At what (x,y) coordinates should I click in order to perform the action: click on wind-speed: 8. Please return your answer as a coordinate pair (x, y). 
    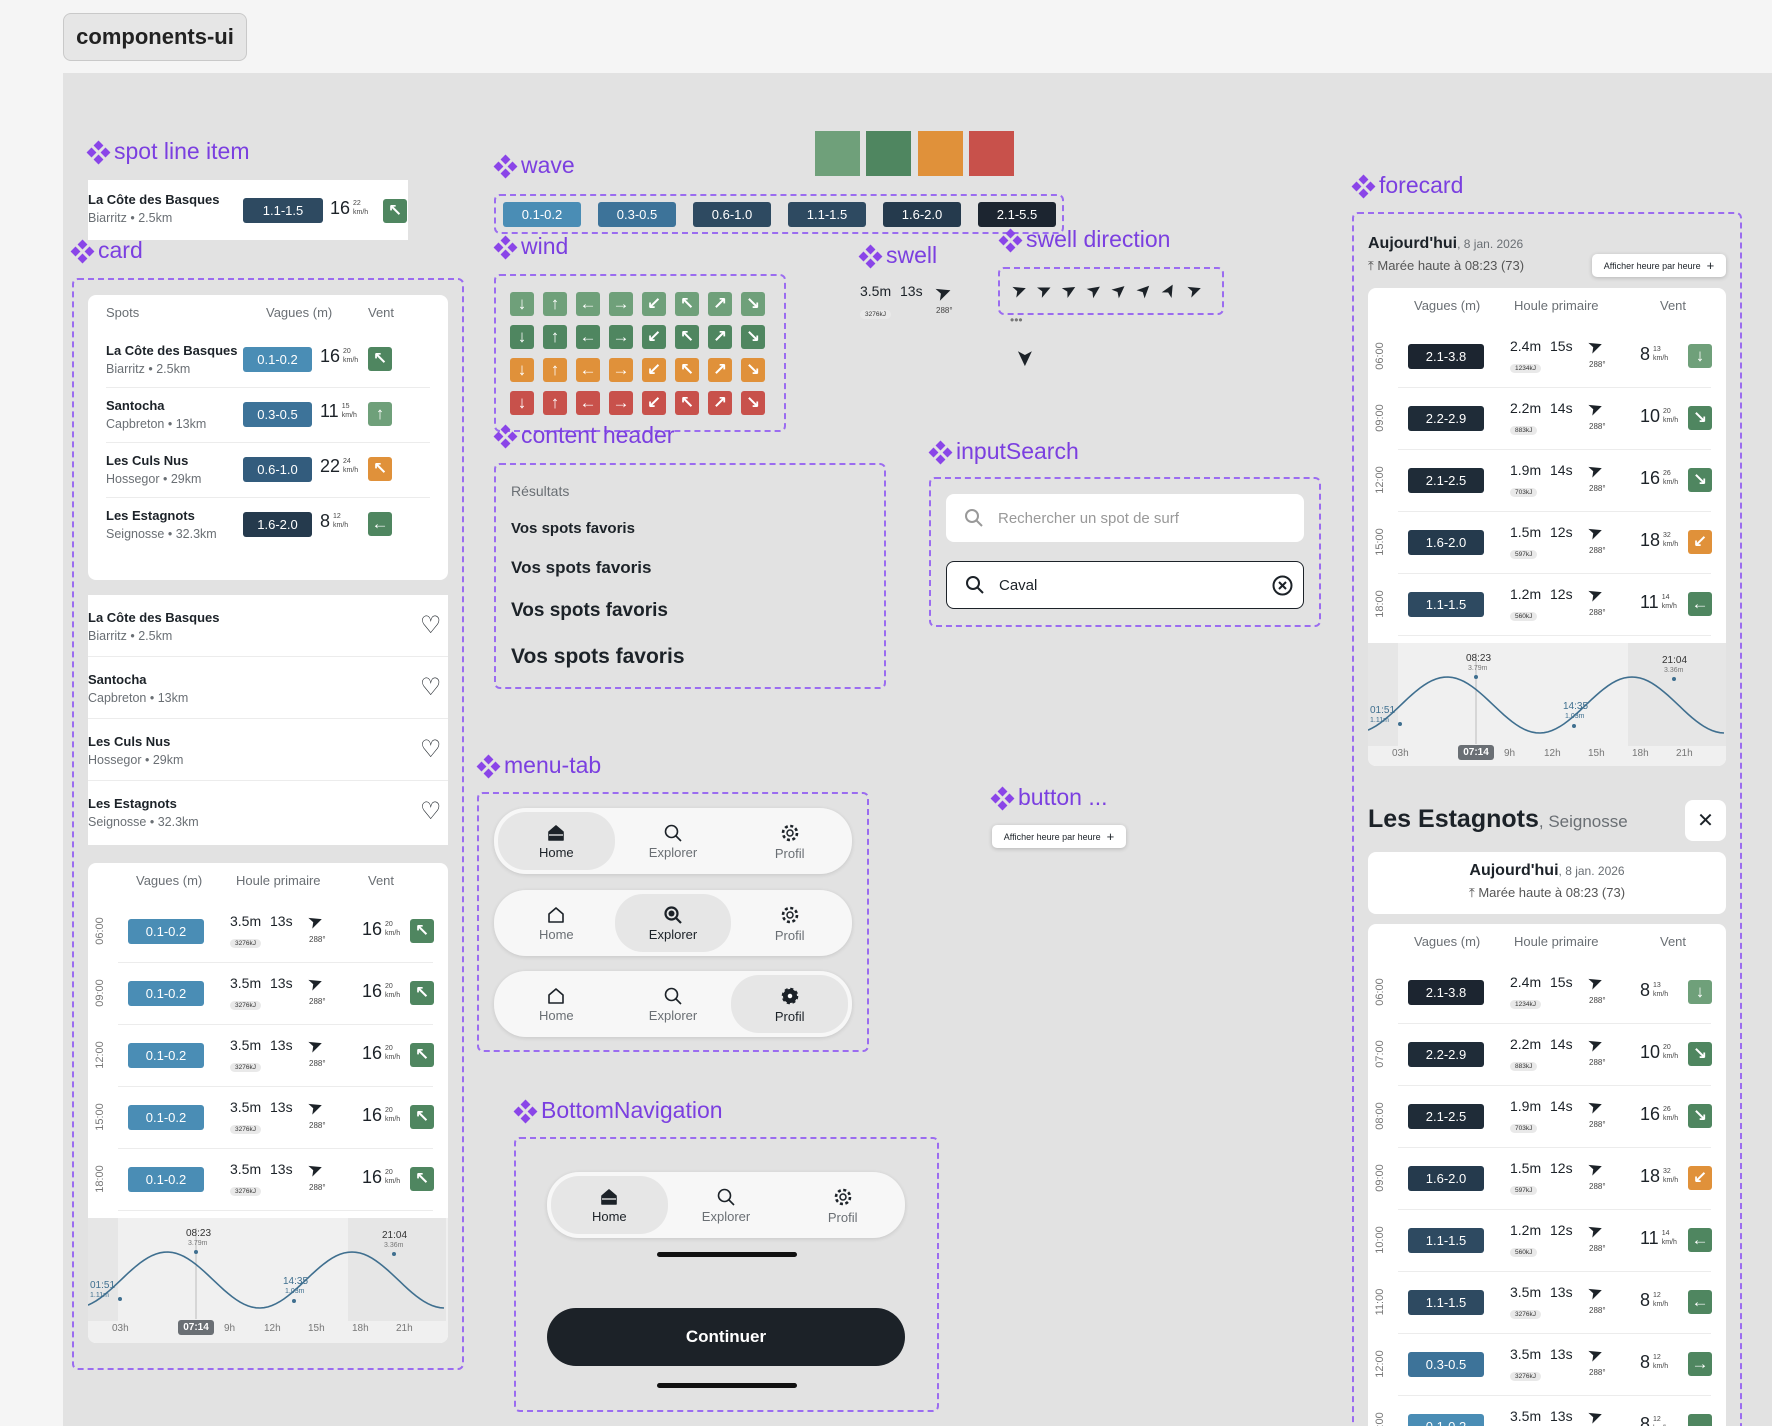
    Looking at the image, I should click on (325, 521).